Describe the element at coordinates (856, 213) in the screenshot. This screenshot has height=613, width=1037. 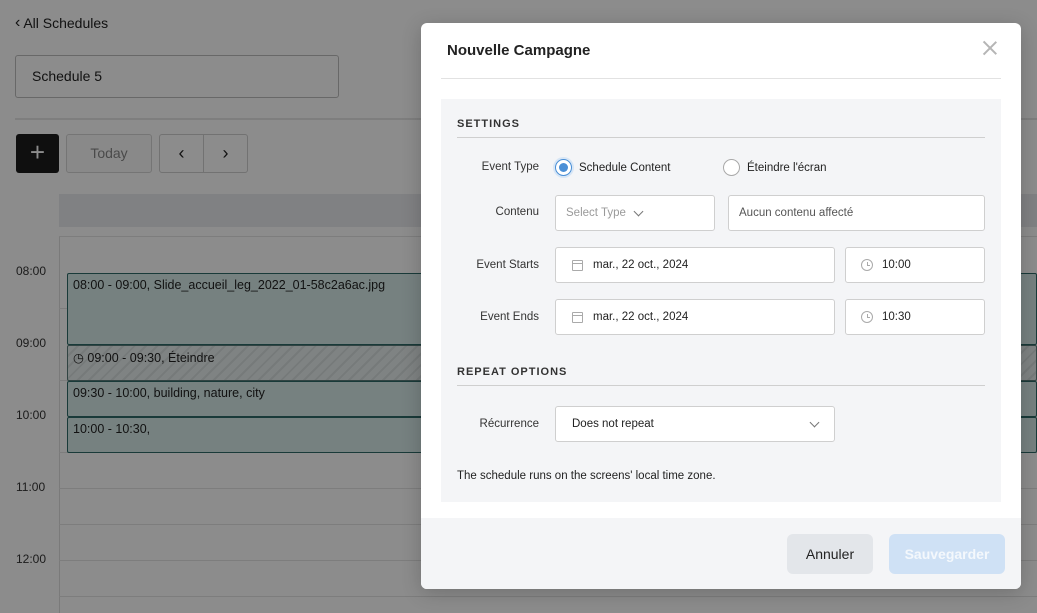
I see `content-field: Aucun contenu affecté` at that location.